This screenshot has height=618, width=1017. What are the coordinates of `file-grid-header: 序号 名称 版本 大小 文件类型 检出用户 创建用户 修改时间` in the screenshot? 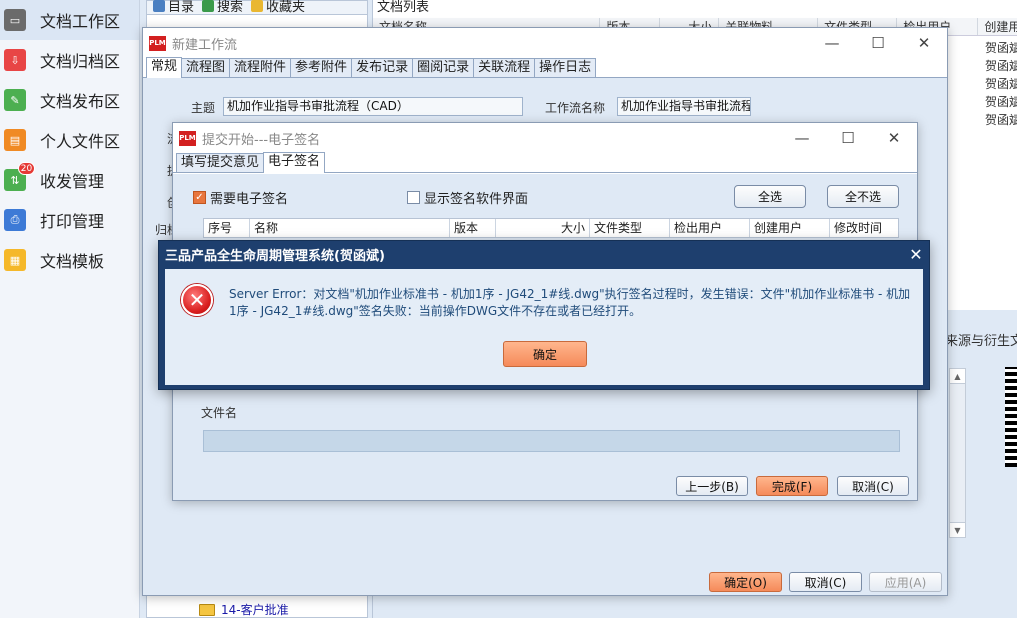 It's located at (551, 228).